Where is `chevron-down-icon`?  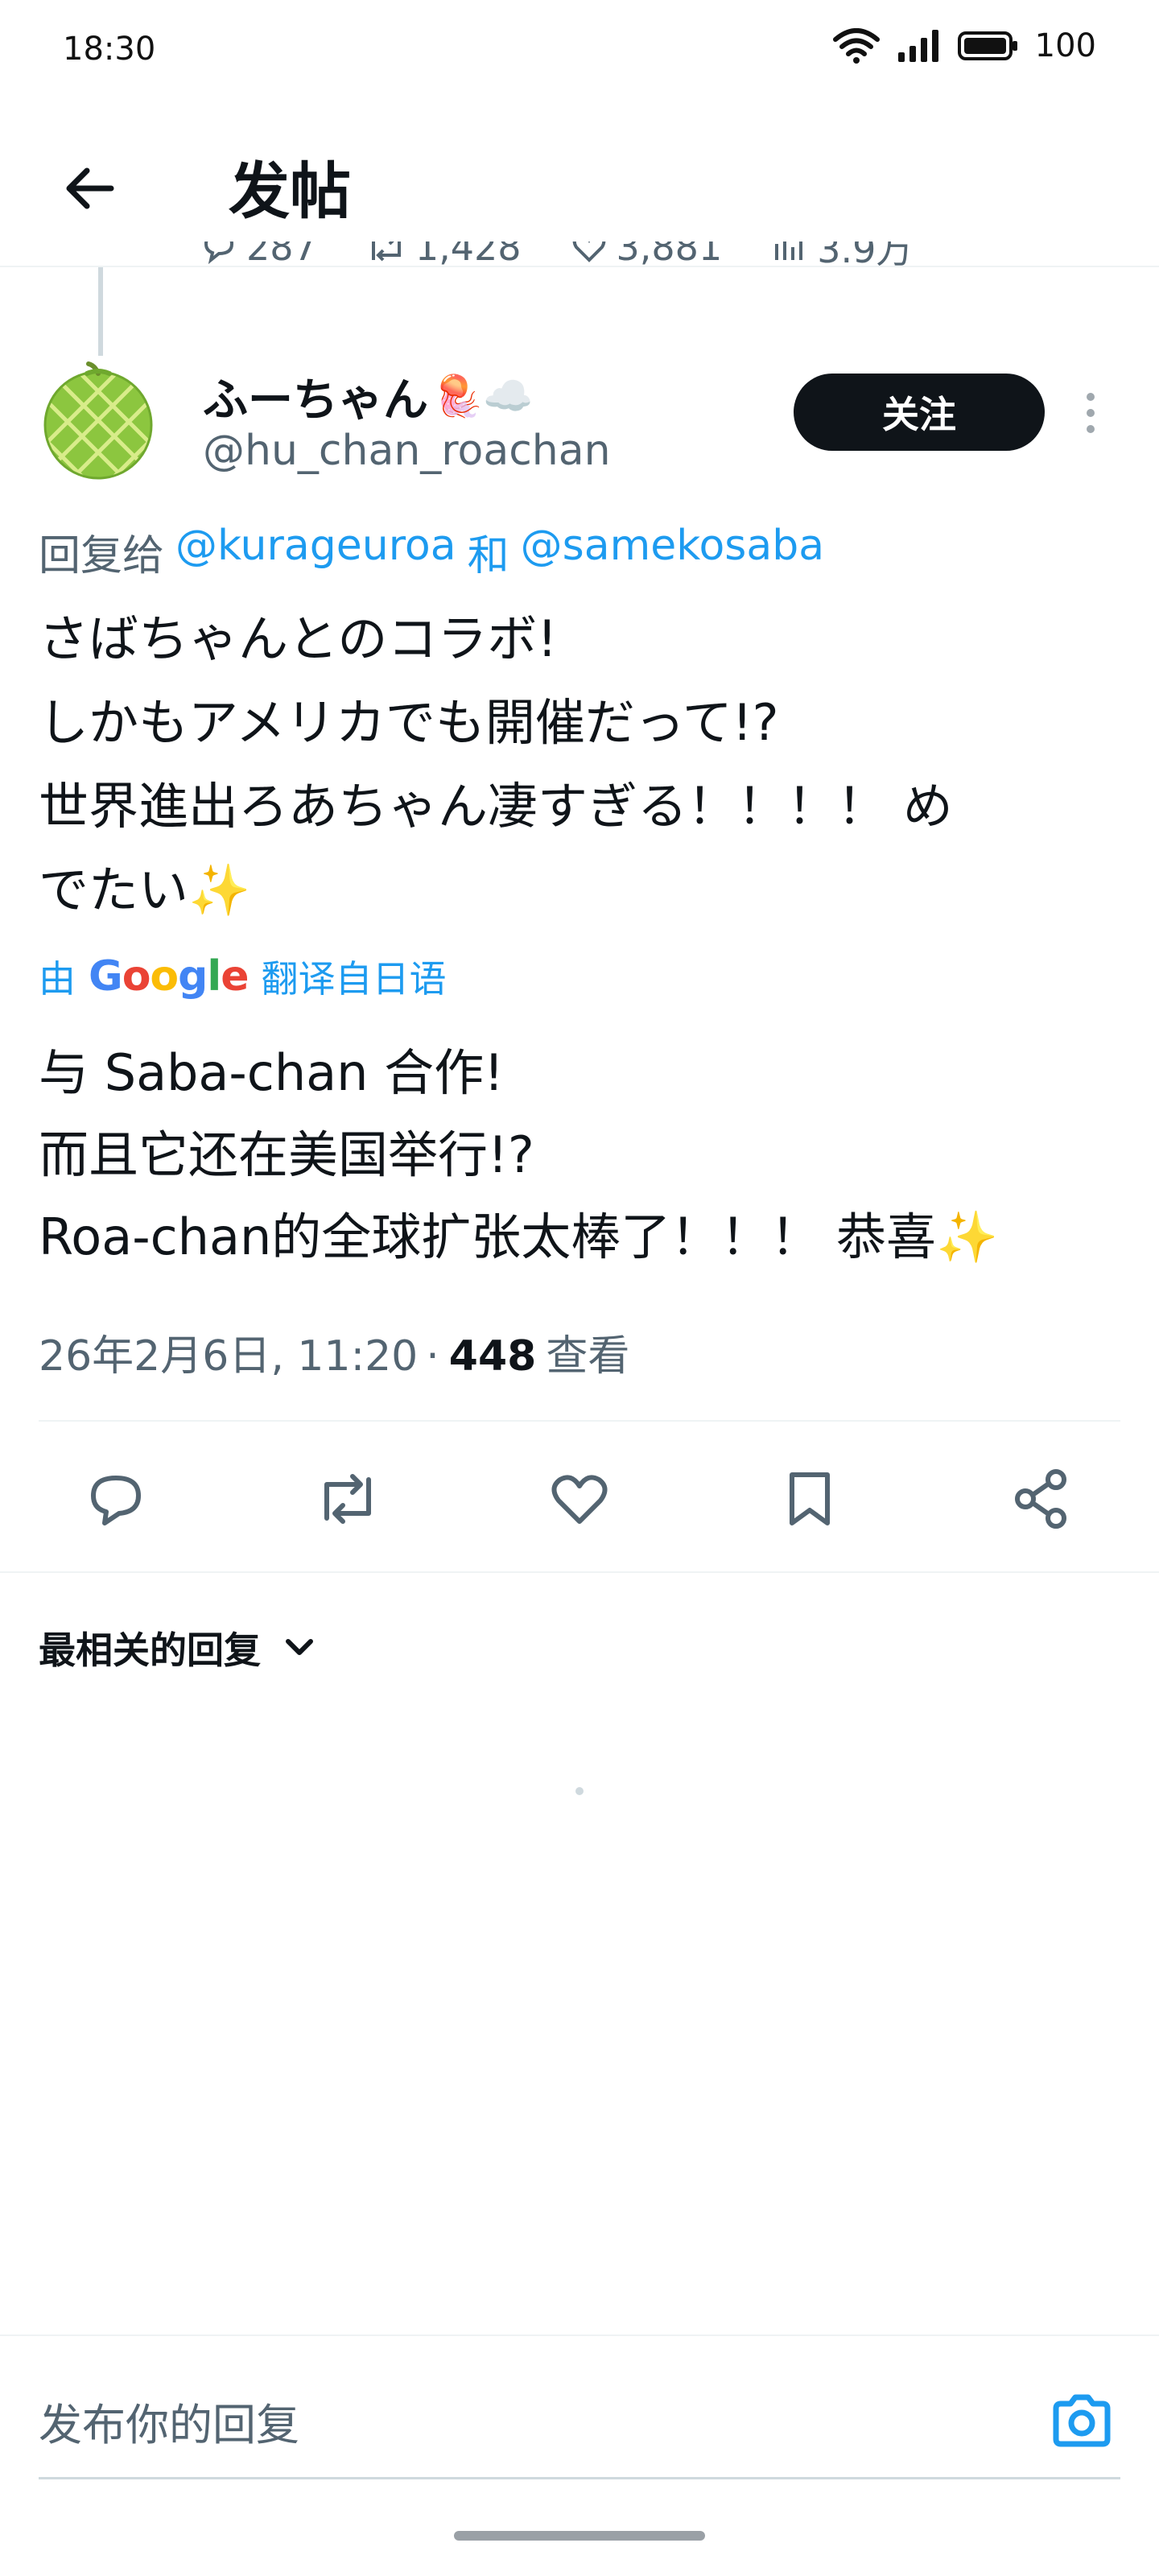
chevron-down-icon is located at coordinates (299, 1647).